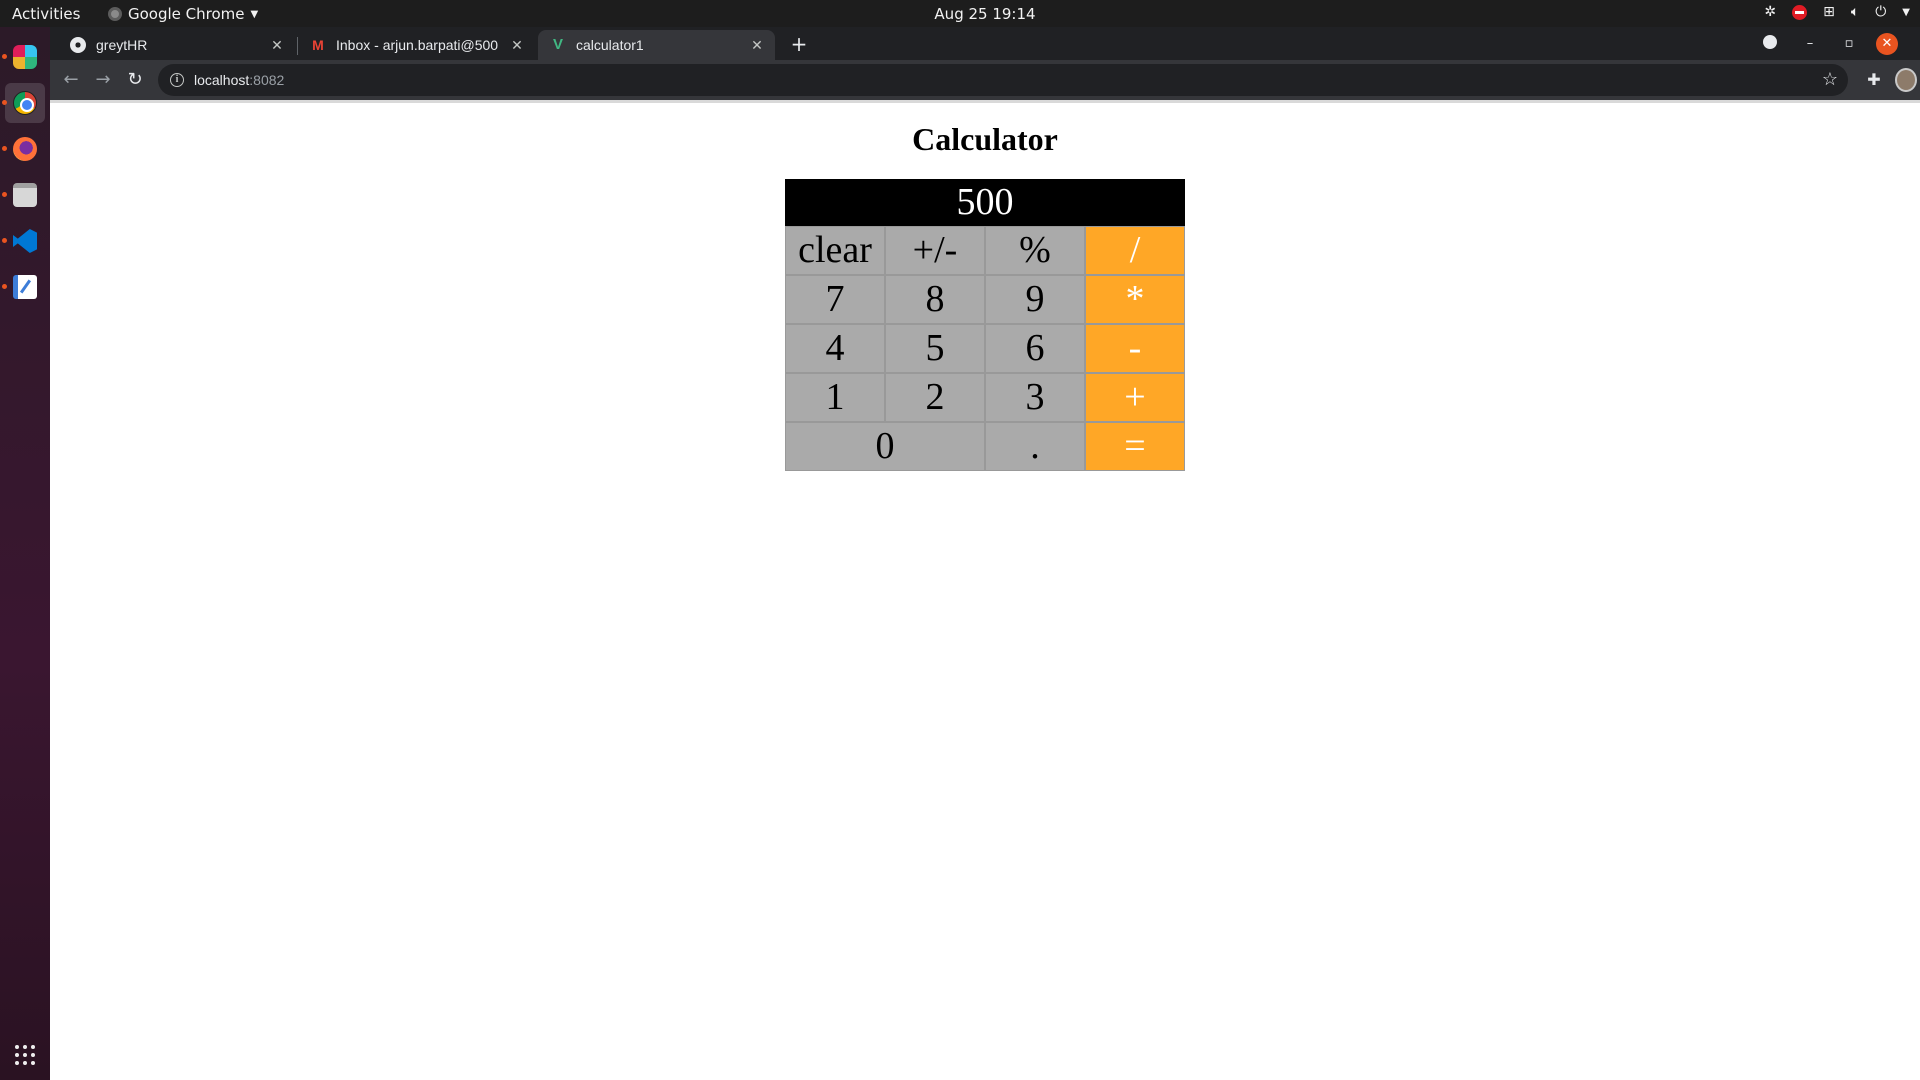 This screenshot has width=1920, height=1080. I want to click on chrome-icon, so click(25, 103).